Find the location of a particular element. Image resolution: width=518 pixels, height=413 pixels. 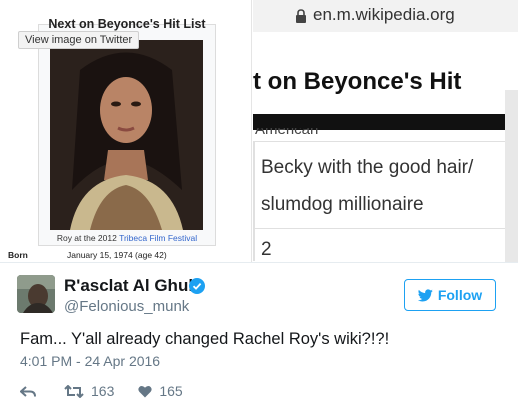

reply-icon is located at coordinates (27, 391).